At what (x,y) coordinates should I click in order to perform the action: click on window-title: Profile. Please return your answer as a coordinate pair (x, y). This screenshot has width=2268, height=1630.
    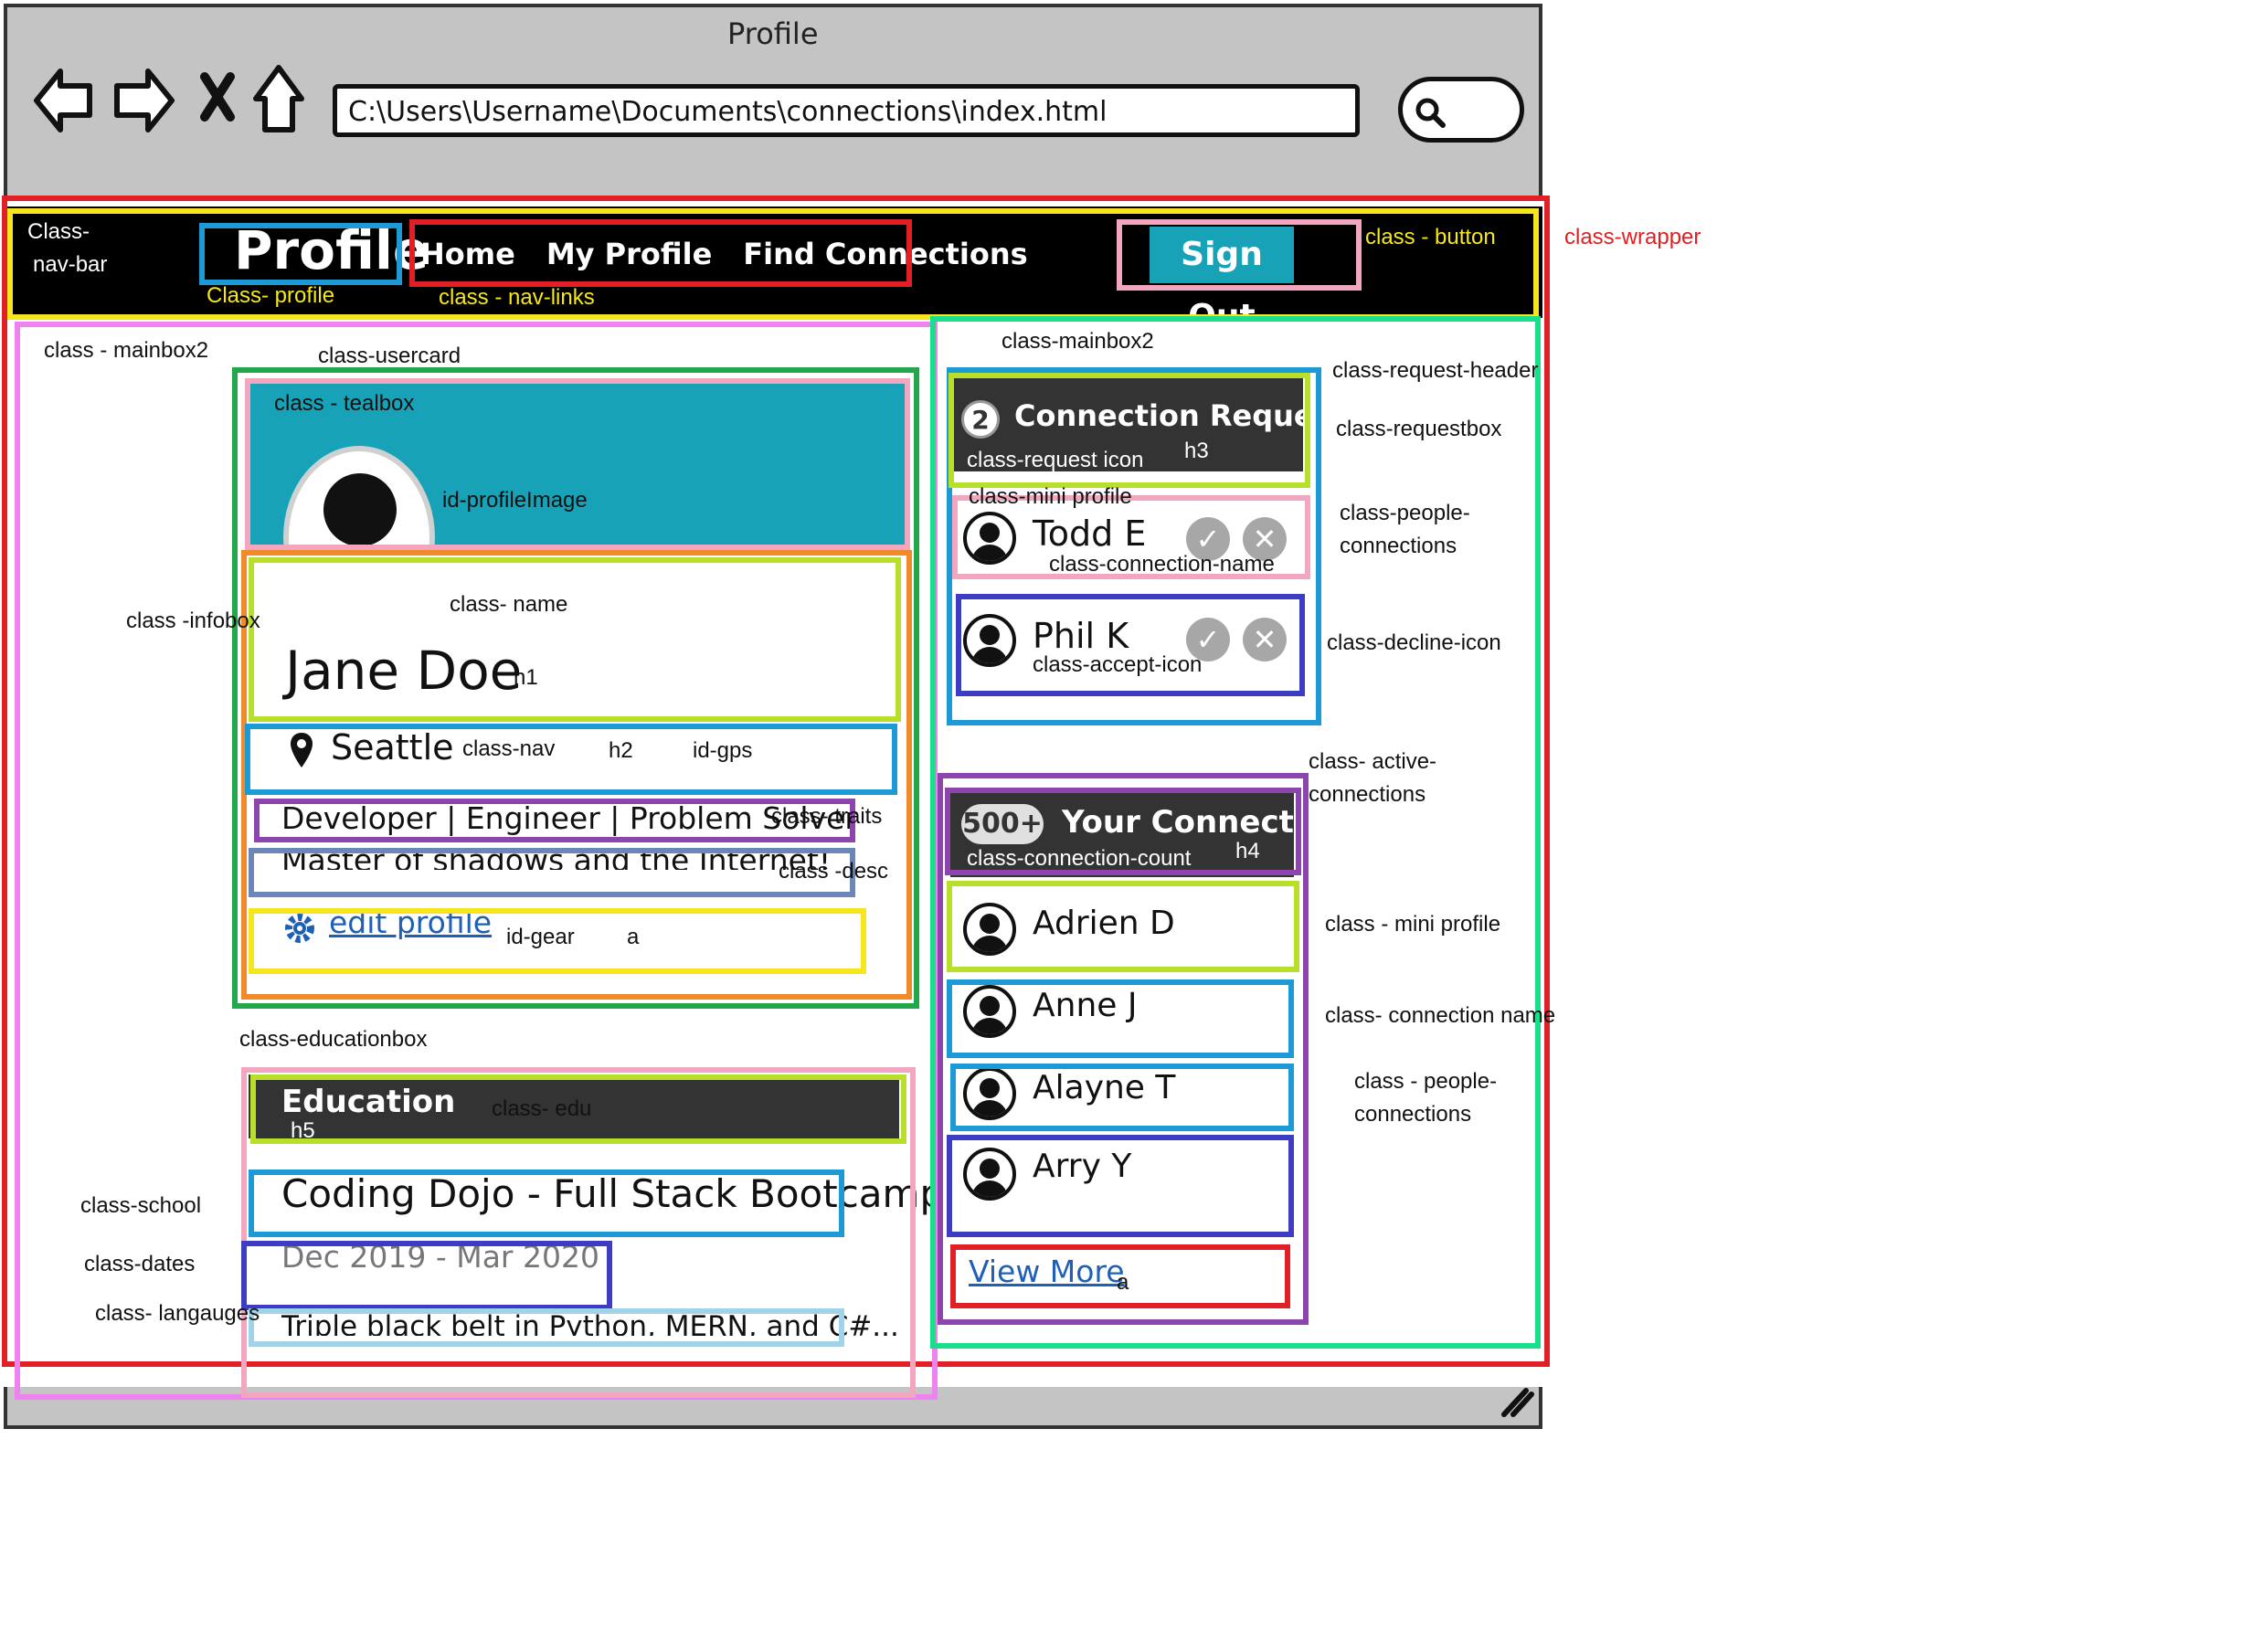
    Looking at the image, I should click on (773, 33).